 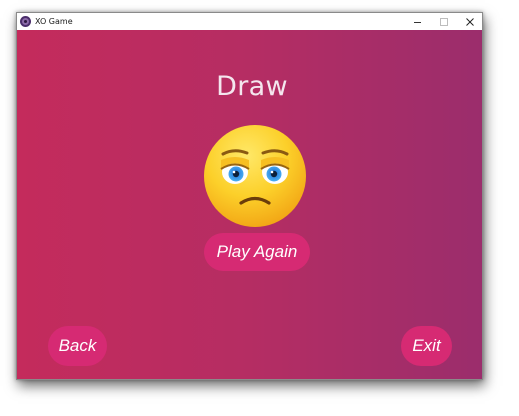 I want to click on close-icon, so click(x=469, y=21).